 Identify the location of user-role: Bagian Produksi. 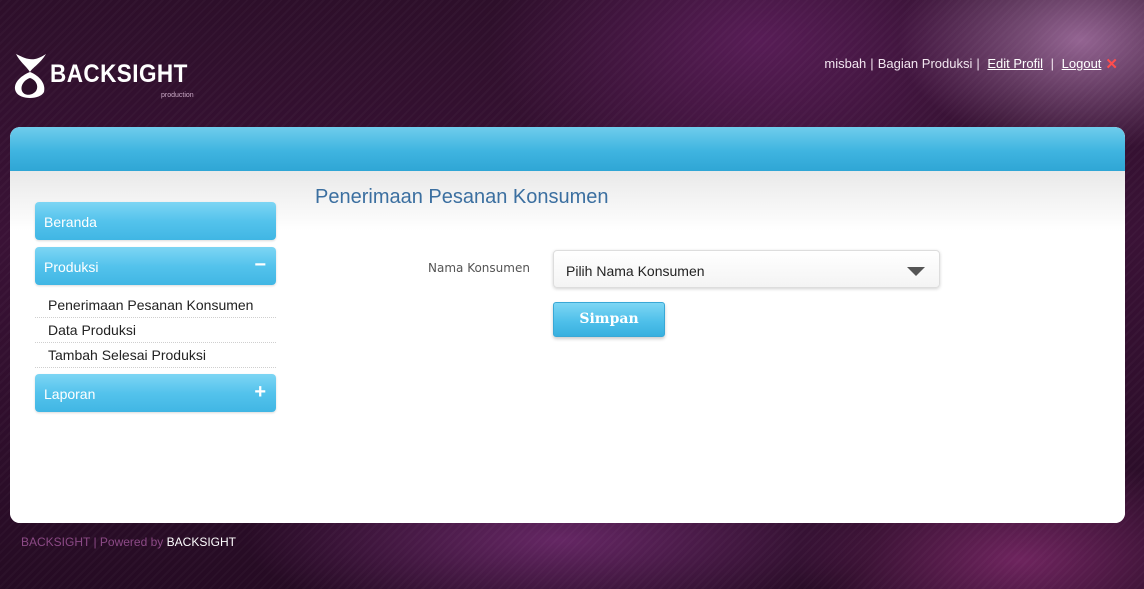
(925, 63).